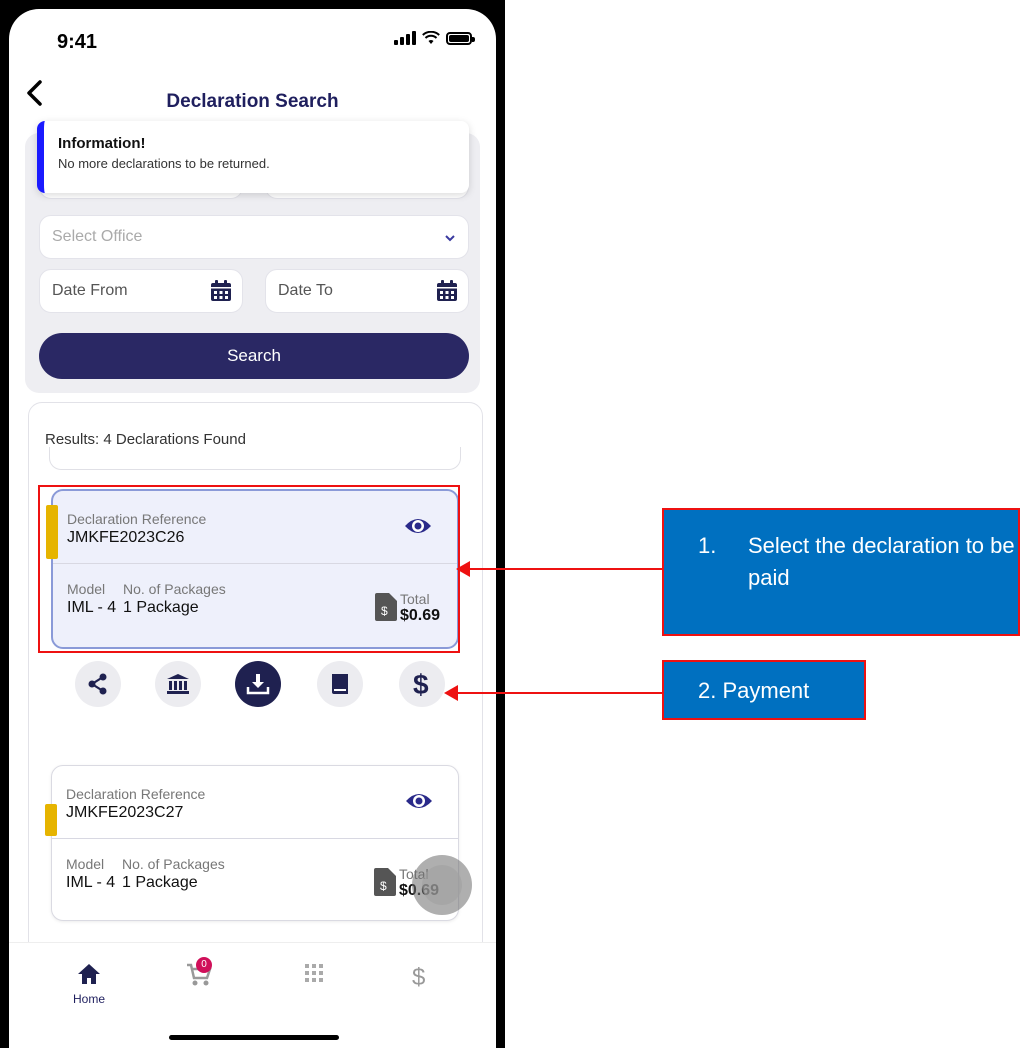 The image size is (1020, 1048). I want to click on tab-payments: $, so click(419, 978).